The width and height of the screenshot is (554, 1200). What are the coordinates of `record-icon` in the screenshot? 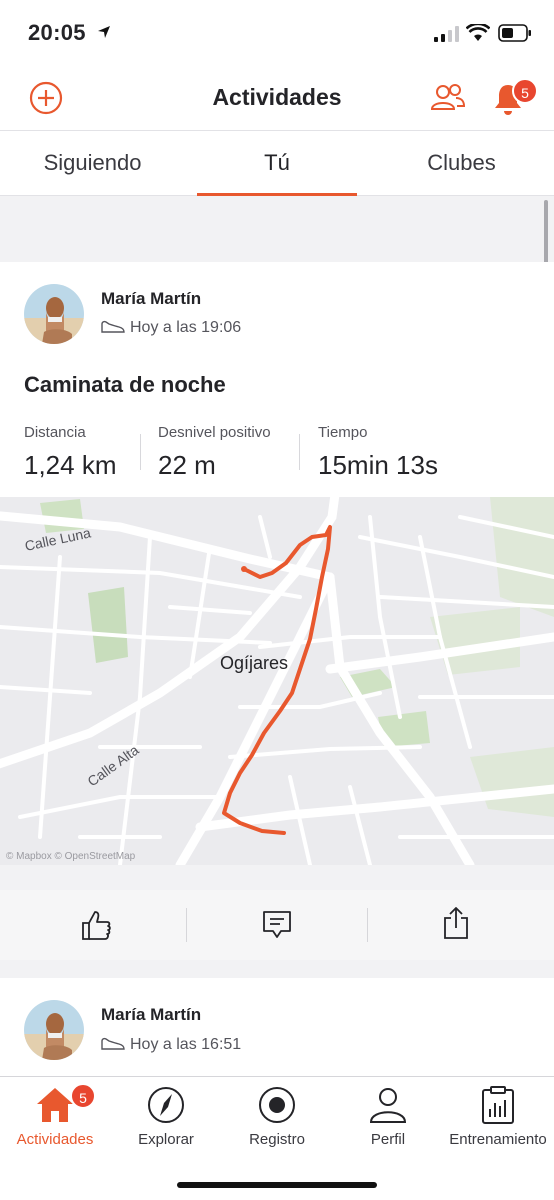 It's located at (277, 1105).